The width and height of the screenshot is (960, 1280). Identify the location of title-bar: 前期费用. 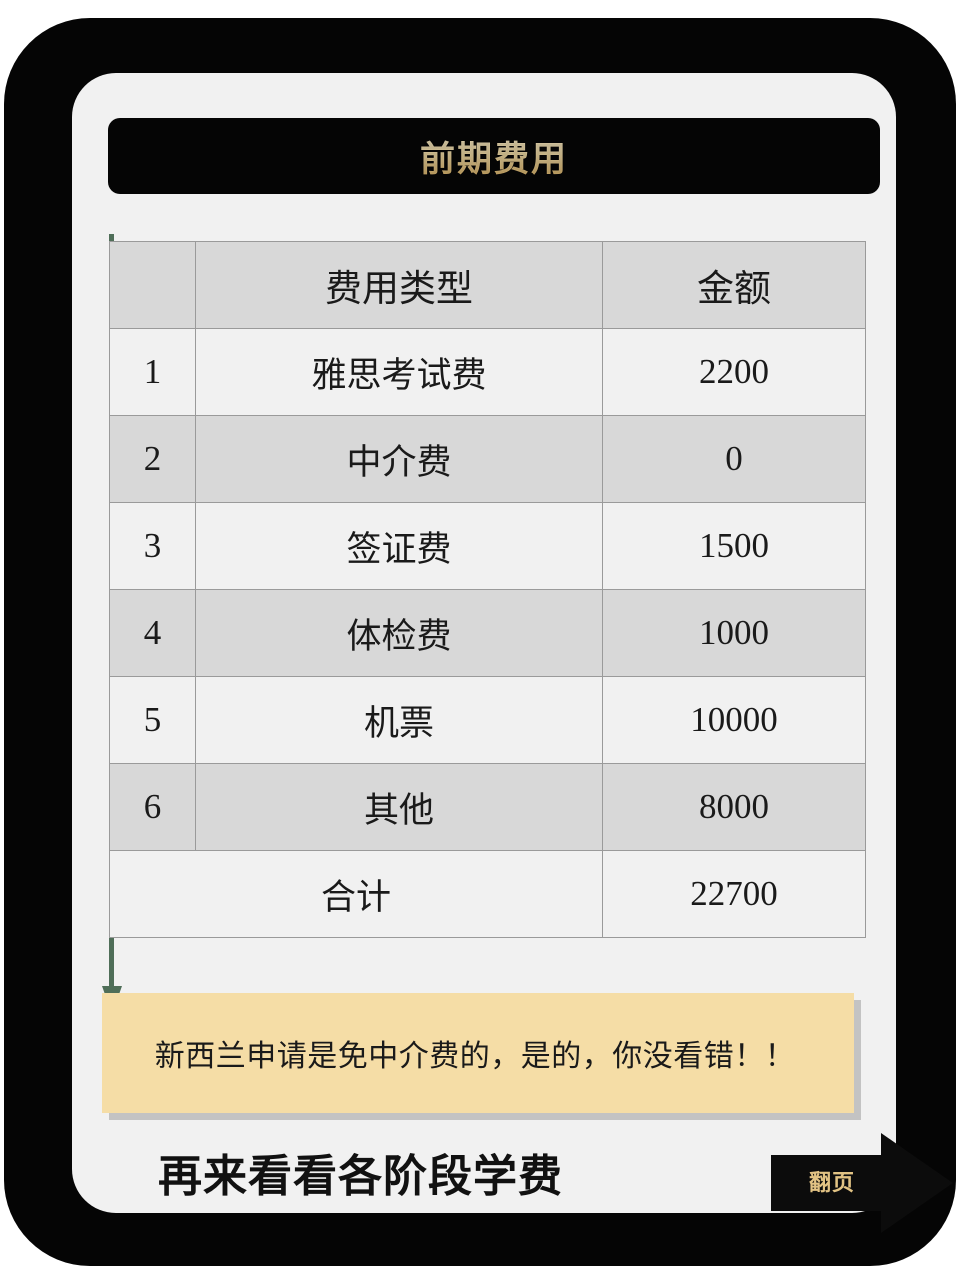
(494, 156).